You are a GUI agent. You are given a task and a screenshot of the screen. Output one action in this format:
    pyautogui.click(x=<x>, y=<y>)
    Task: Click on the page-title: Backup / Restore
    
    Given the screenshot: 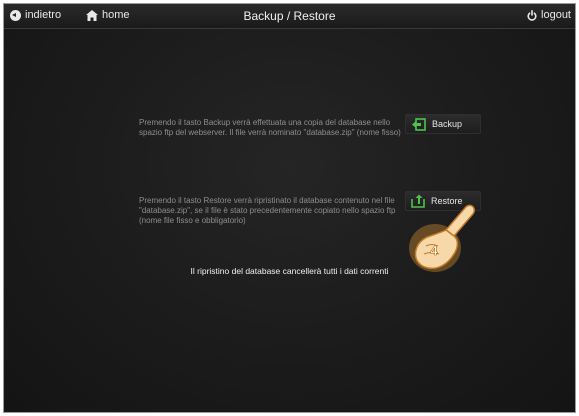 What is the action you would take?
    pyautogui.click(x=289, y=16)
    